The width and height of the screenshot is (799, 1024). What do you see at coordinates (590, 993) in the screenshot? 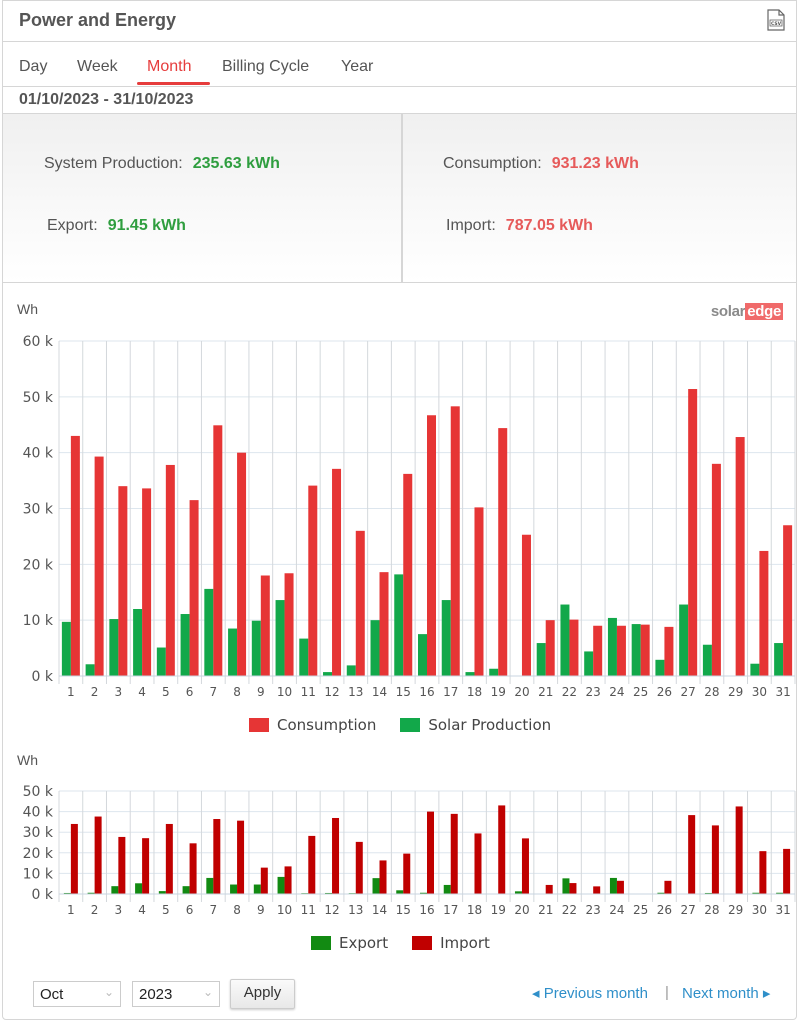
I see `previous-month-link: ◂ Previous month` at bounding box center [590, 993].